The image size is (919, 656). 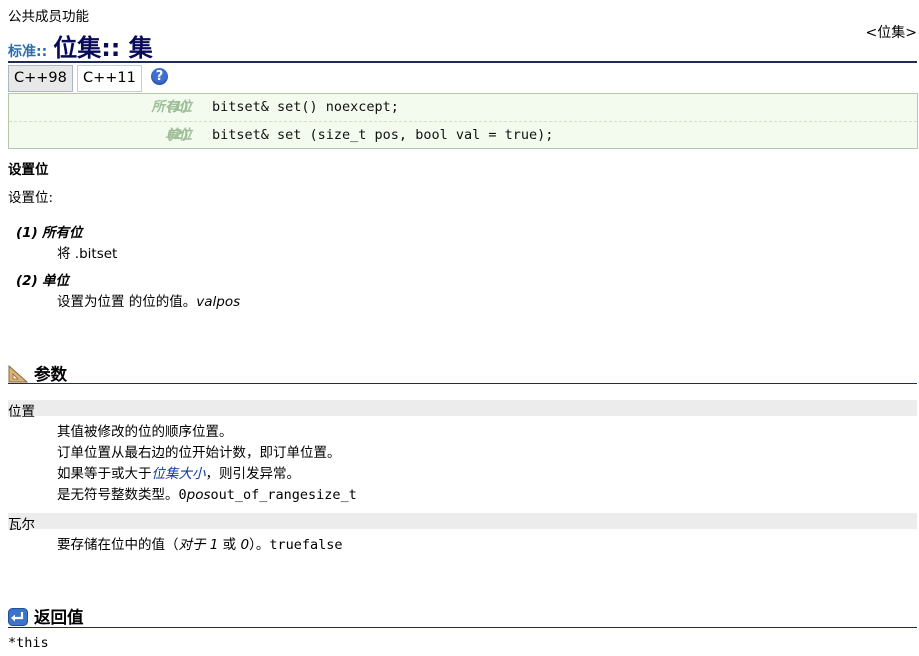 What do you see at coordinates (28, 170) in the screenshot?
I see `description-title: 设置位` at bounding box center [28, 170].